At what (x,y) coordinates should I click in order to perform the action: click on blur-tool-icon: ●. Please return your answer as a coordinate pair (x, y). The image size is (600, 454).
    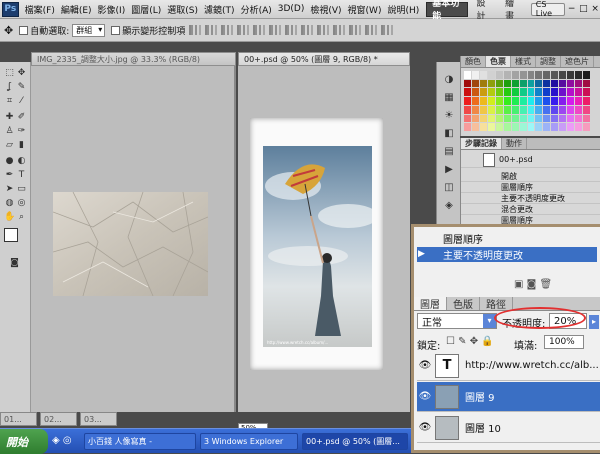
    Looking at the image, I should click on (9, 161).